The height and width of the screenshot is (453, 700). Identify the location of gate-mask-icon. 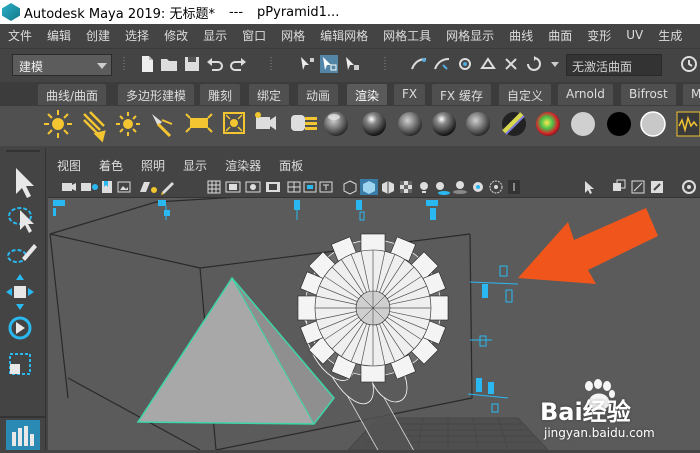
(273, 187).